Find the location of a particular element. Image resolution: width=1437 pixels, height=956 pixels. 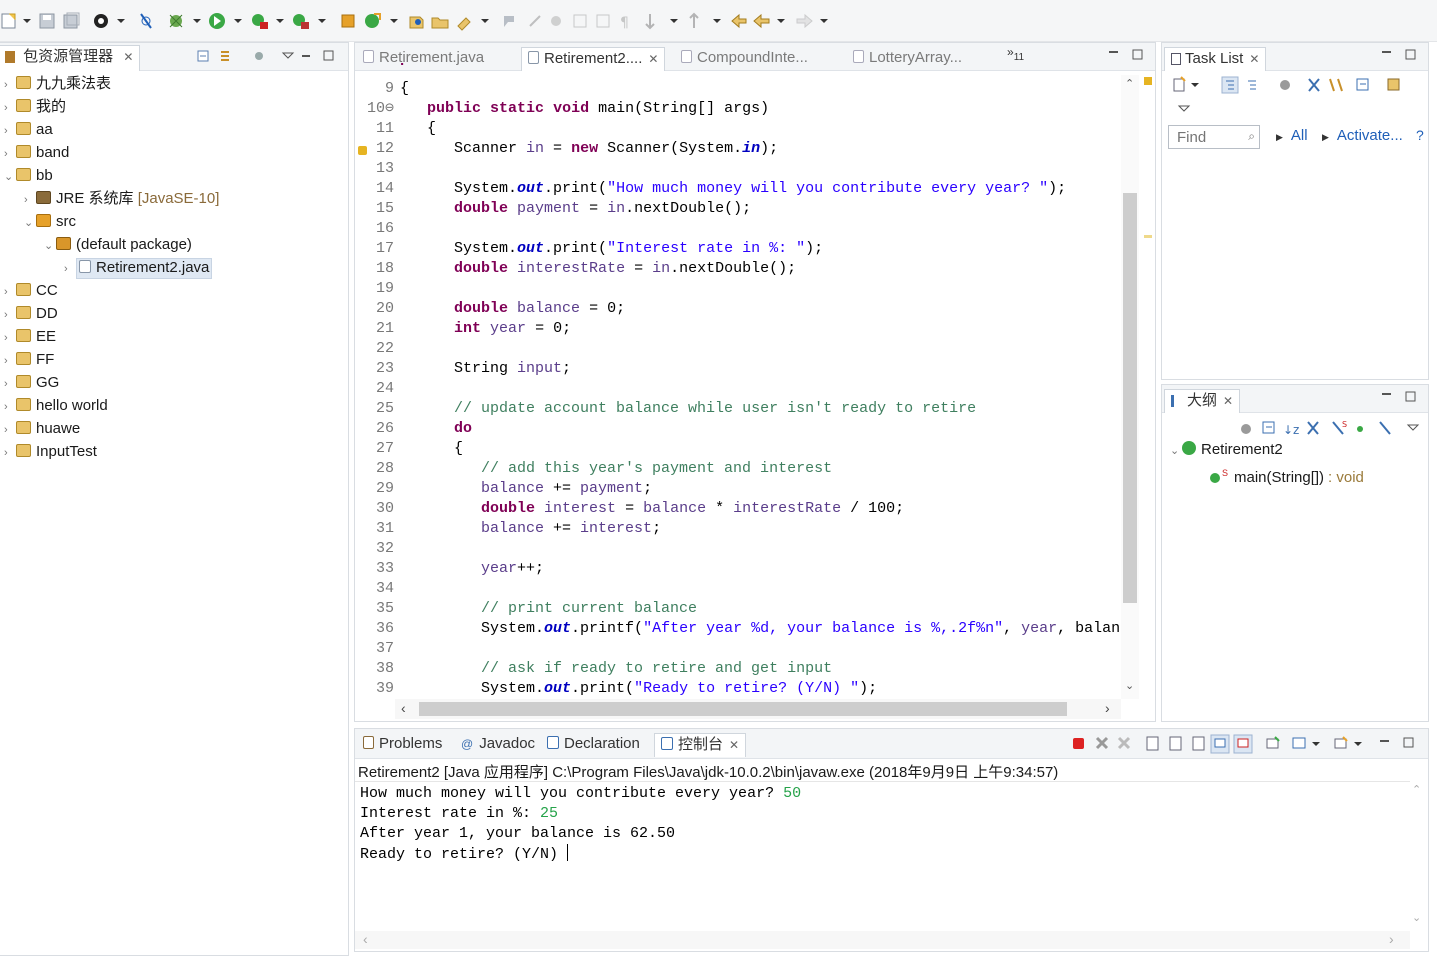

outline-method-node: Smain(String[]): void is located at coordinates (1287, 474).